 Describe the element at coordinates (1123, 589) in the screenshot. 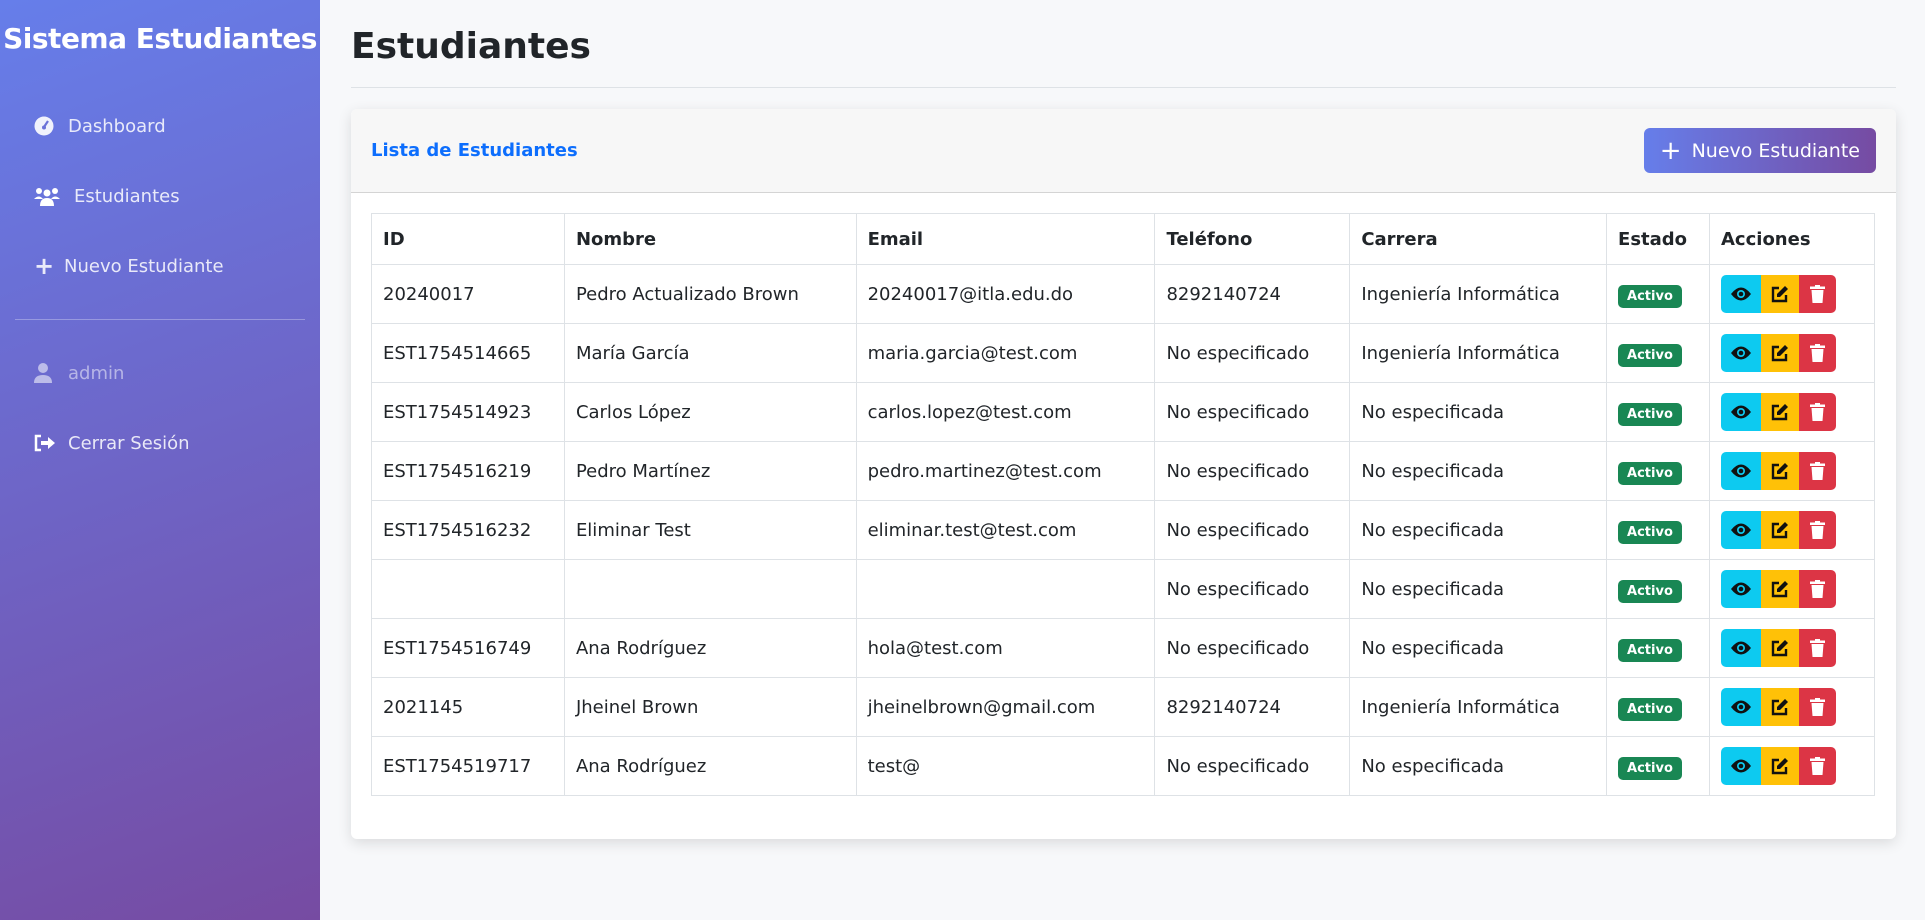

I see `table-row: No especificado No especificada Activo` at that location.